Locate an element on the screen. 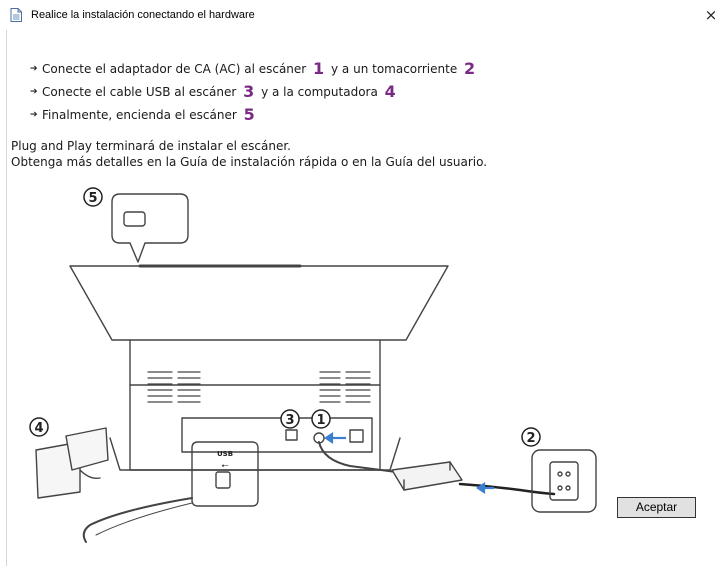 The image size is (722, 566). document-icon is located at coordinates (16, 15).